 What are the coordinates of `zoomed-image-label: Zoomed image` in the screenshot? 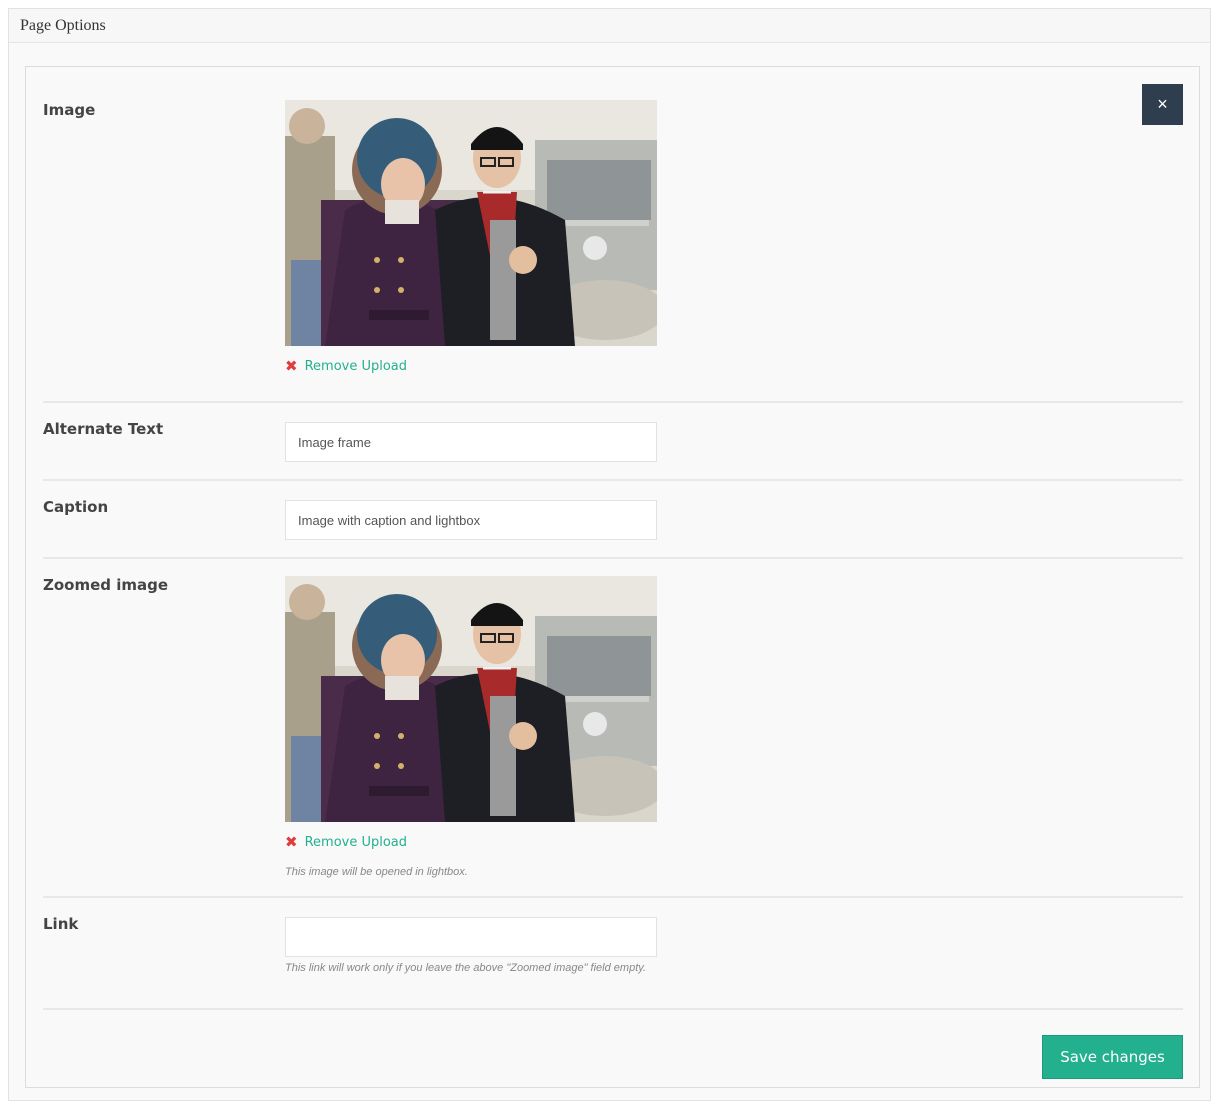 It's located at (106, 585).